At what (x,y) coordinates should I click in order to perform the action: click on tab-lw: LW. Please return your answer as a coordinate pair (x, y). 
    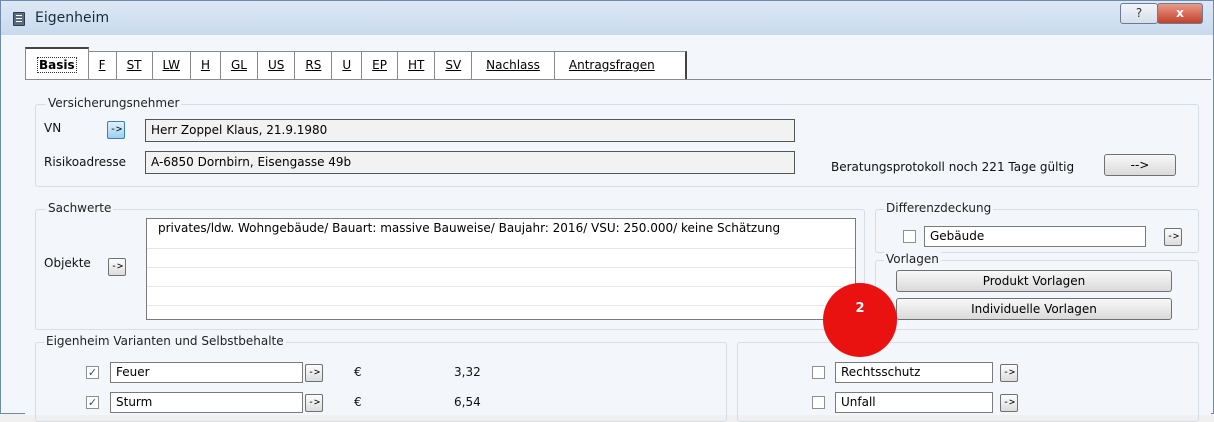
    Looking at the image, I should click on (171, 65).